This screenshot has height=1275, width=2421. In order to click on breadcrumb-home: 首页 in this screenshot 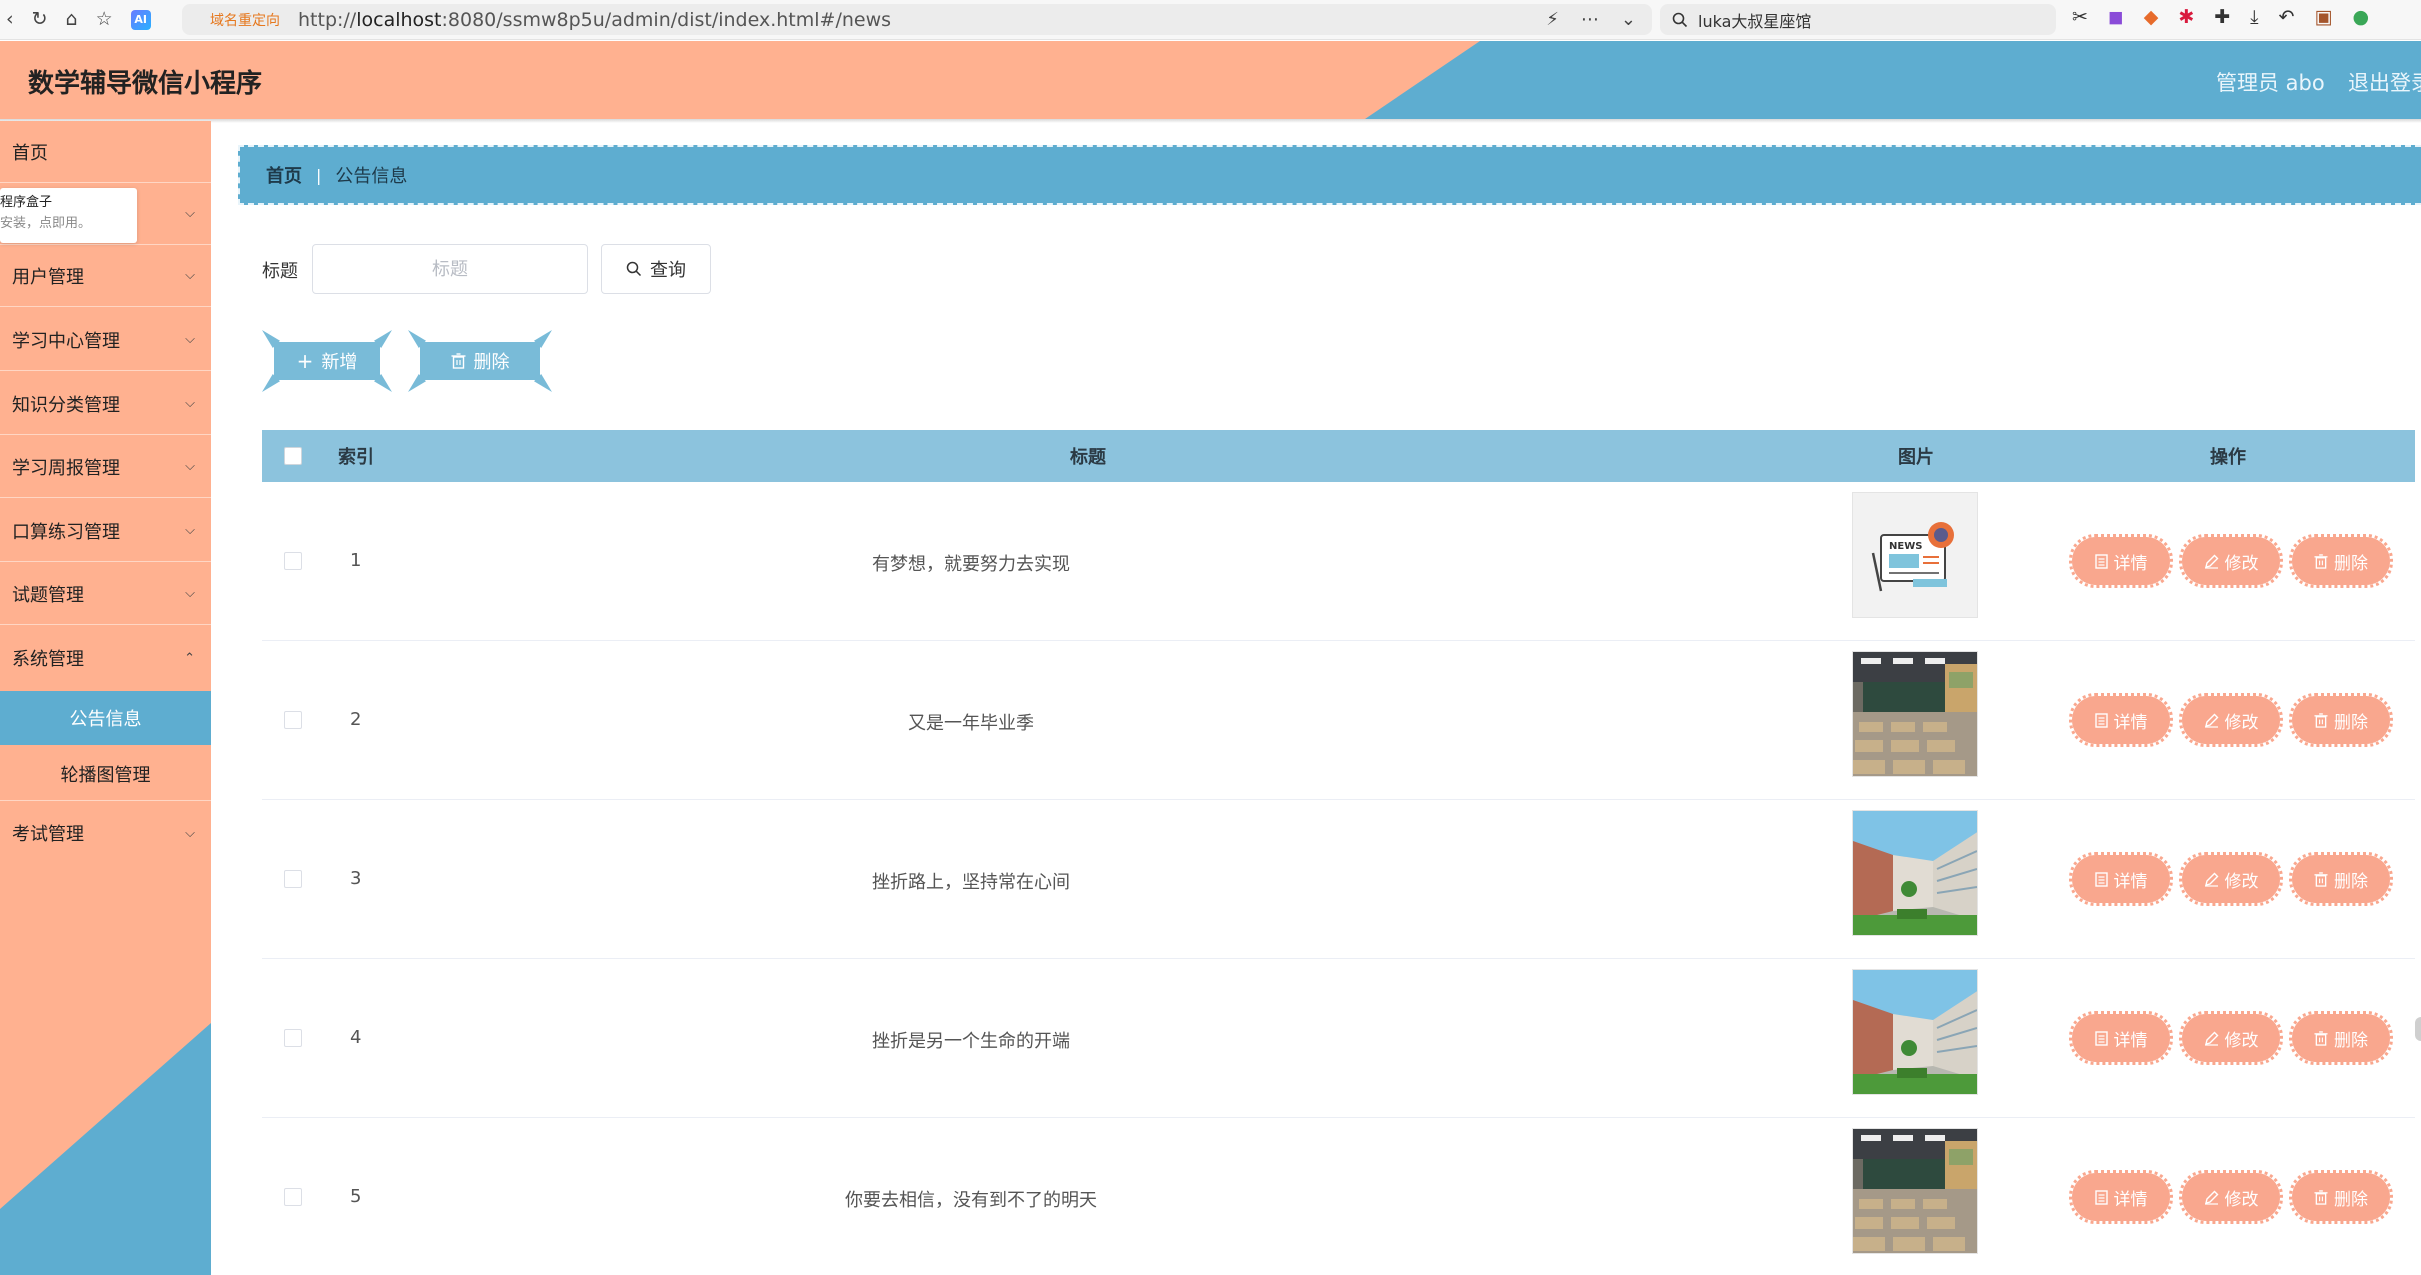, I will do `click(284, 175)`.